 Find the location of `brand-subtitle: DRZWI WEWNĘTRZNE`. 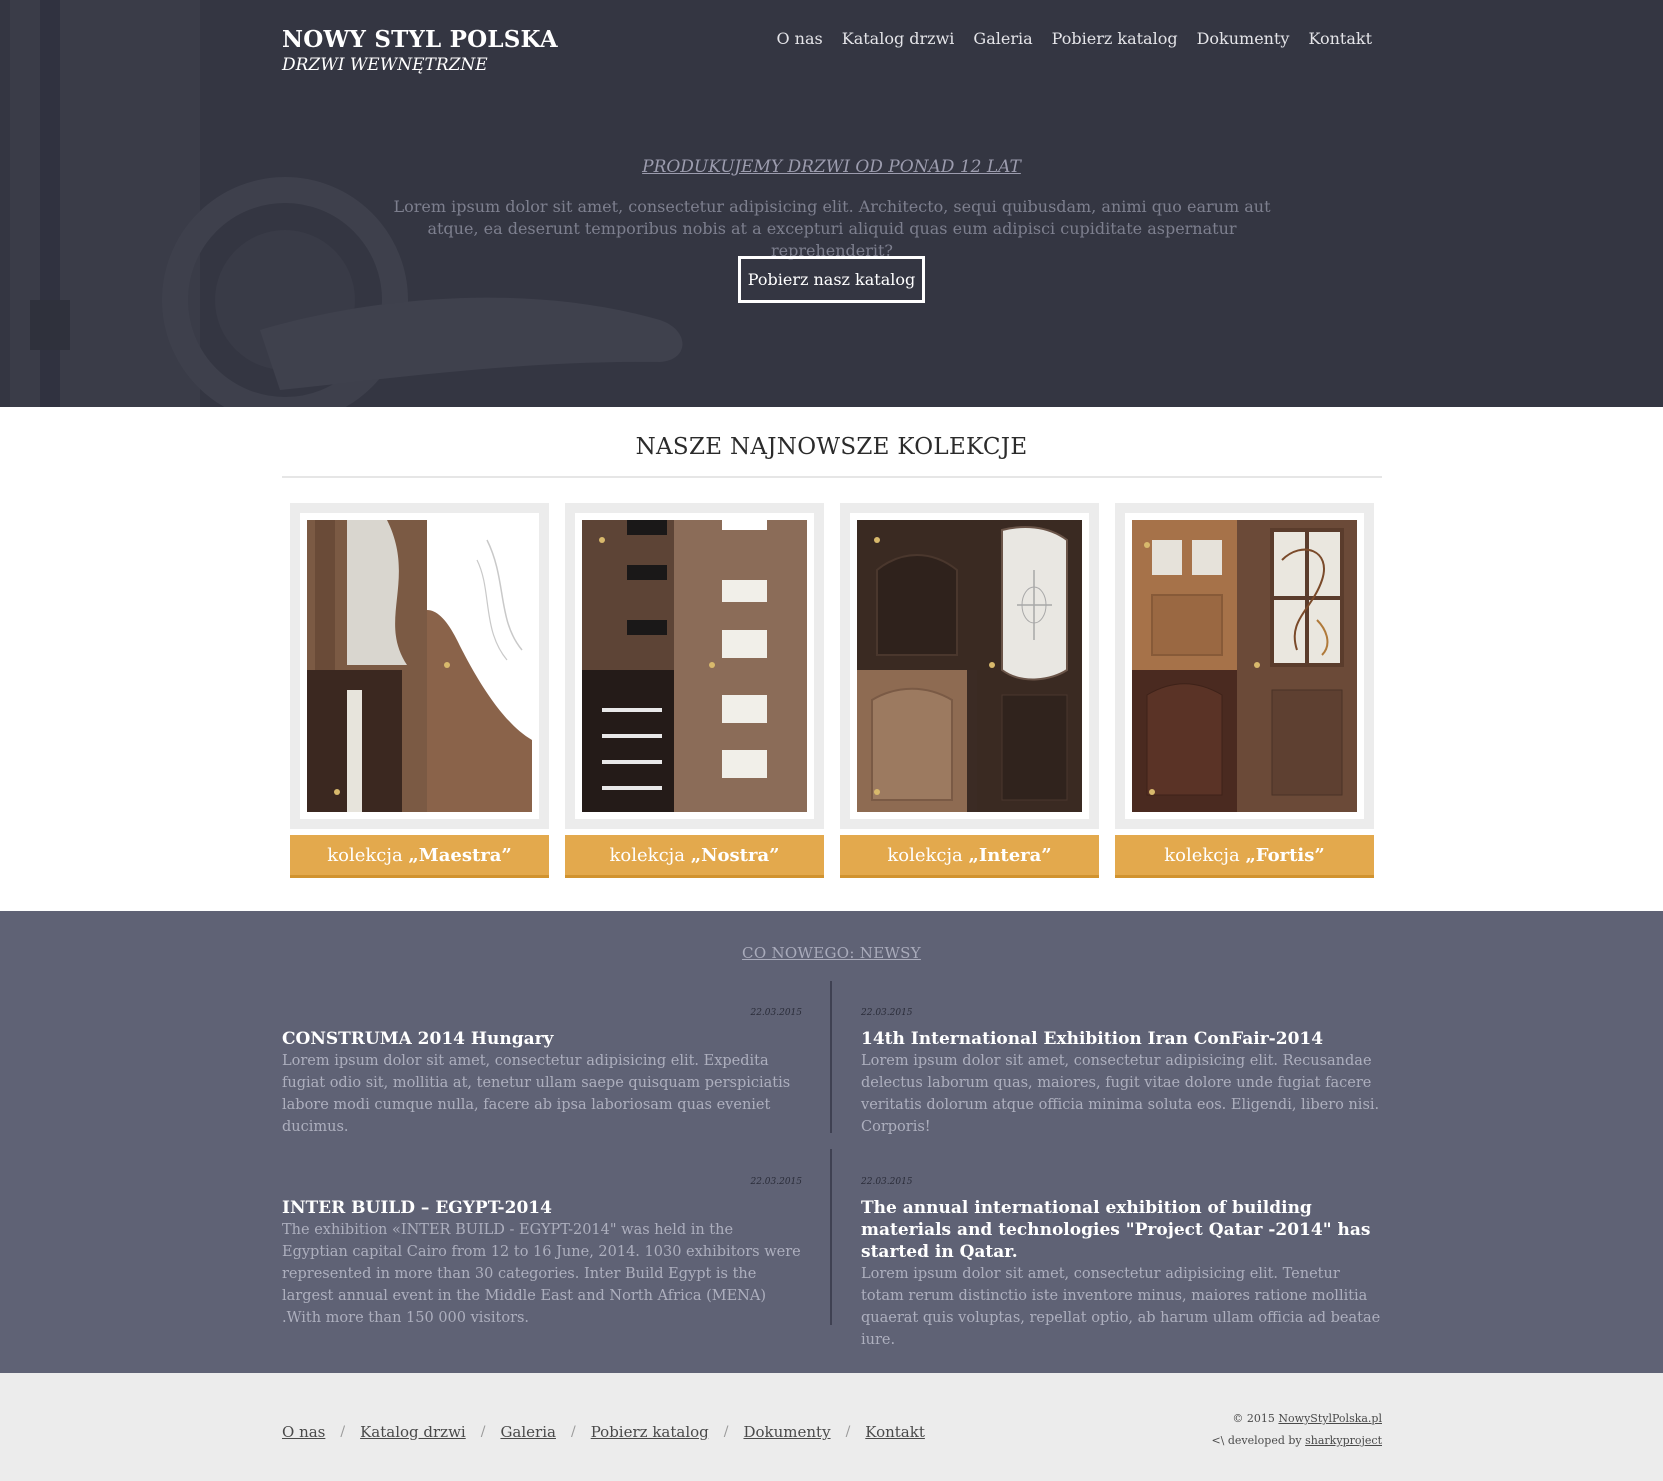

brand-subtitle: DRZWI WEWNĘTRZNE is located at coordinates (385, 65).